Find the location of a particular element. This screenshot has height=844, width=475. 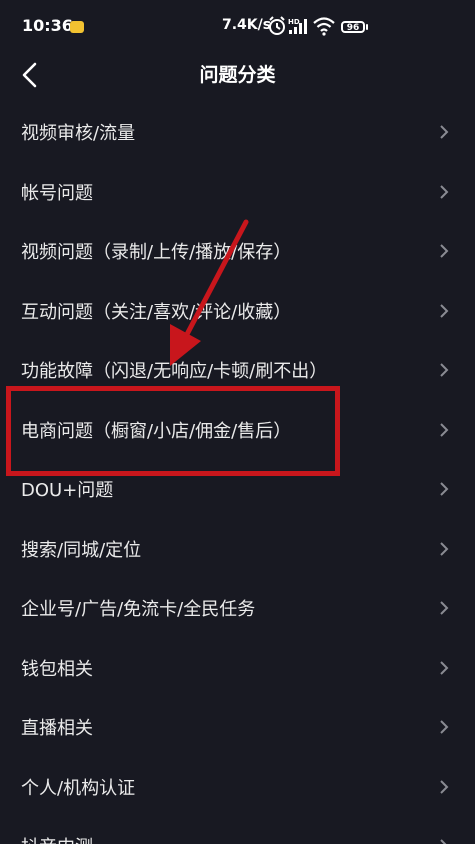

hd-signal-icon: HD is located at coordinates (297, 26).